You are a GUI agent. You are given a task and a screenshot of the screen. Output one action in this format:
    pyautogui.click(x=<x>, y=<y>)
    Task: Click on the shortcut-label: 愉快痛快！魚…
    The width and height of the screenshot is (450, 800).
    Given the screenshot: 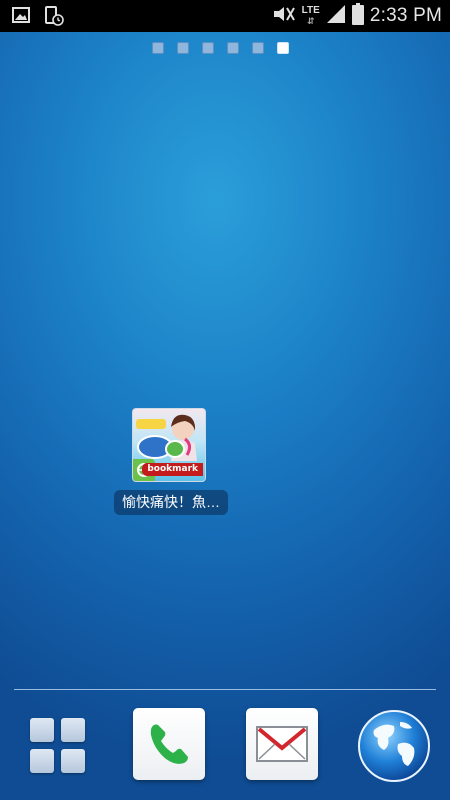 What is the action you would take?
    pyautogui.click(x=171, y=502)
    